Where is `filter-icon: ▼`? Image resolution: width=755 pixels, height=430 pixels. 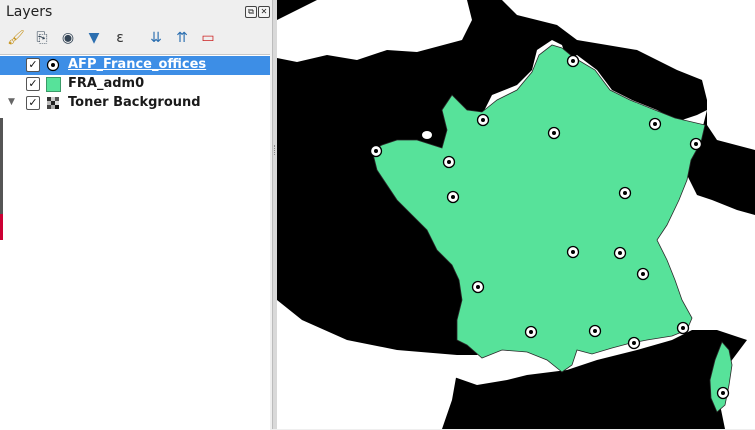 filter-icon: ▼ is located at coordinates (94, 38).